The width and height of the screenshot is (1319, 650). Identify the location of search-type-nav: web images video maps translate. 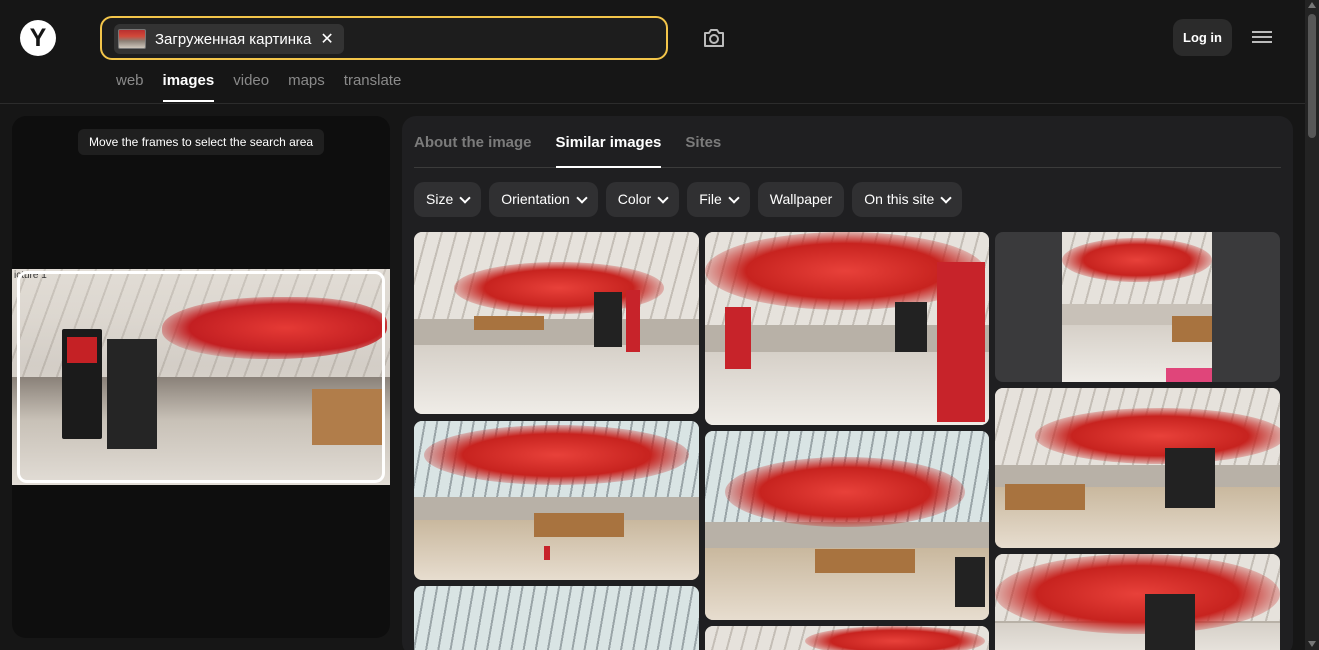
(258, 87).